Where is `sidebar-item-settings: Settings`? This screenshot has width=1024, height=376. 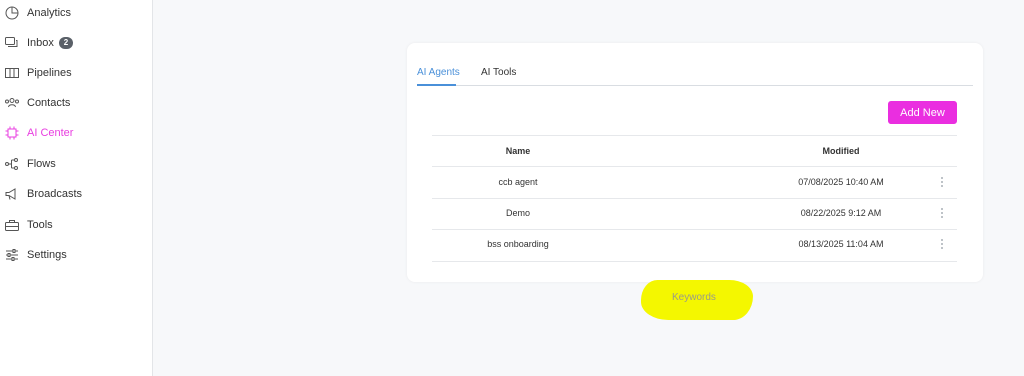
sidebar-item-settings: Settings is located at coordinates (76, 255).